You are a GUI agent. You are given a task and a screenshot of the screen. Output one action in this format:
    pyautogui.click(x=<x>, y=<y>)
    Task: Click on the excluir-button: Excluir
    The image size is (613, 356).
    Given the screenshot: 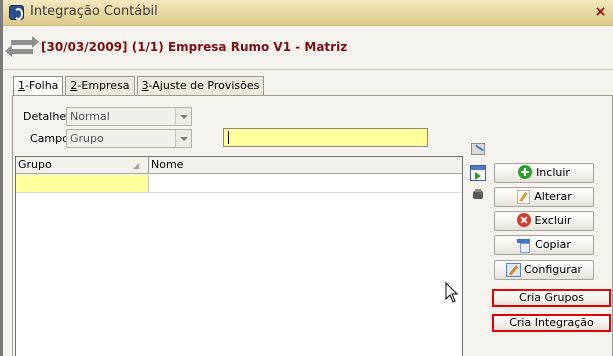 What is the action you would take?
    pyautogui.click(x=544, y=221)
    